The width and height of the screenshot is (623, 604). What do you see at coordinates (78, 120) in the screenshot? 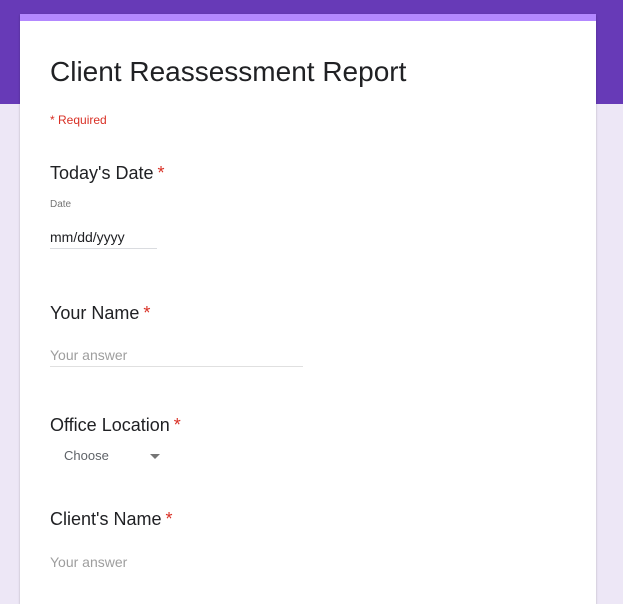
I see `required-note: * Required` at bounding box center [78, 120].